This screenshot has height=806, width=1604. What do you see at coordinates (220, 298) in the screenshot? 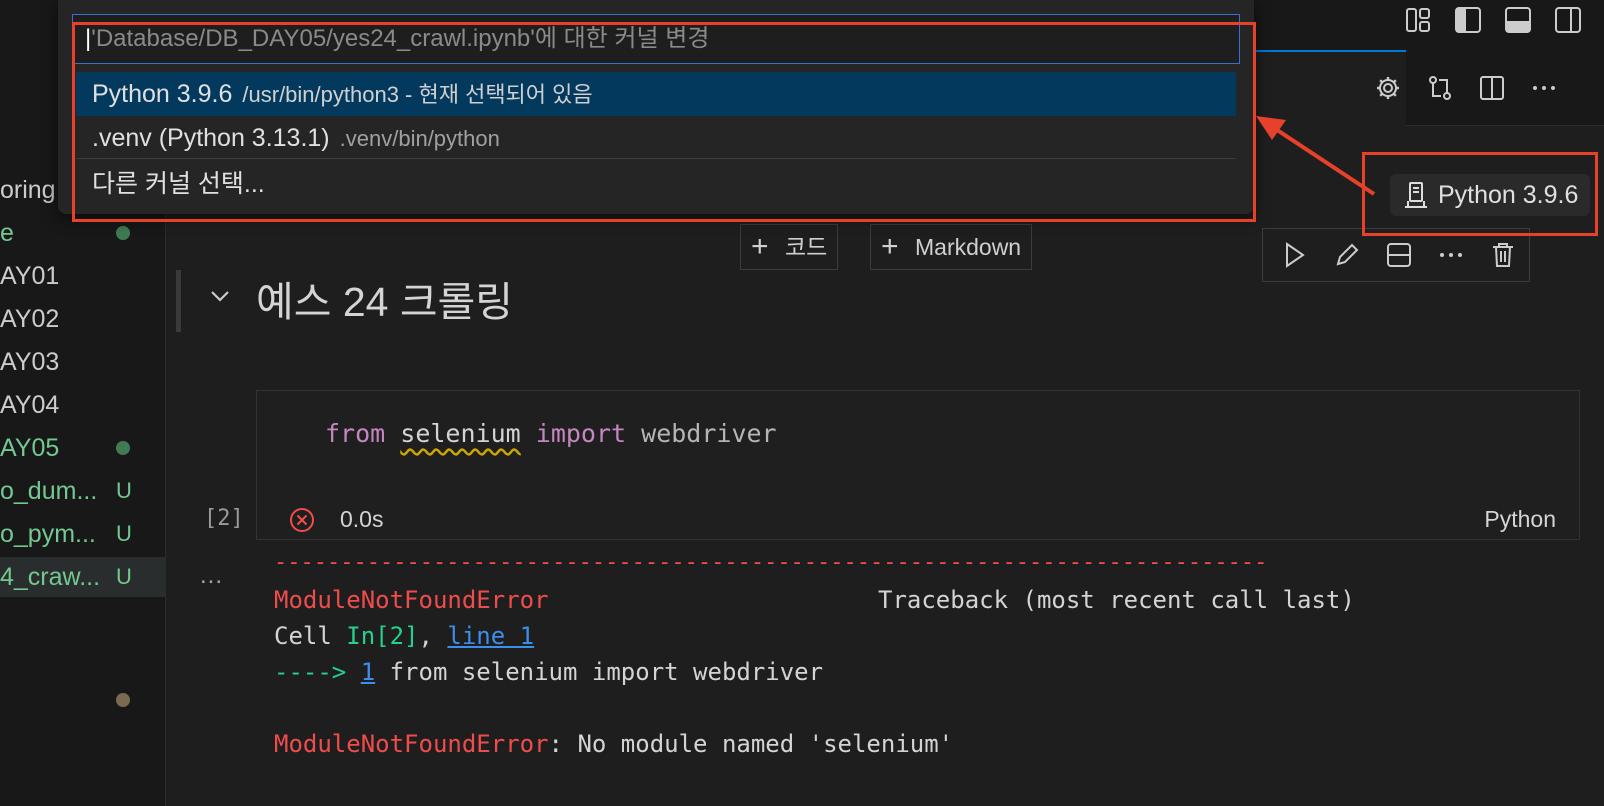
I see `chevron-down-icon` at bounding box center [220, 298].